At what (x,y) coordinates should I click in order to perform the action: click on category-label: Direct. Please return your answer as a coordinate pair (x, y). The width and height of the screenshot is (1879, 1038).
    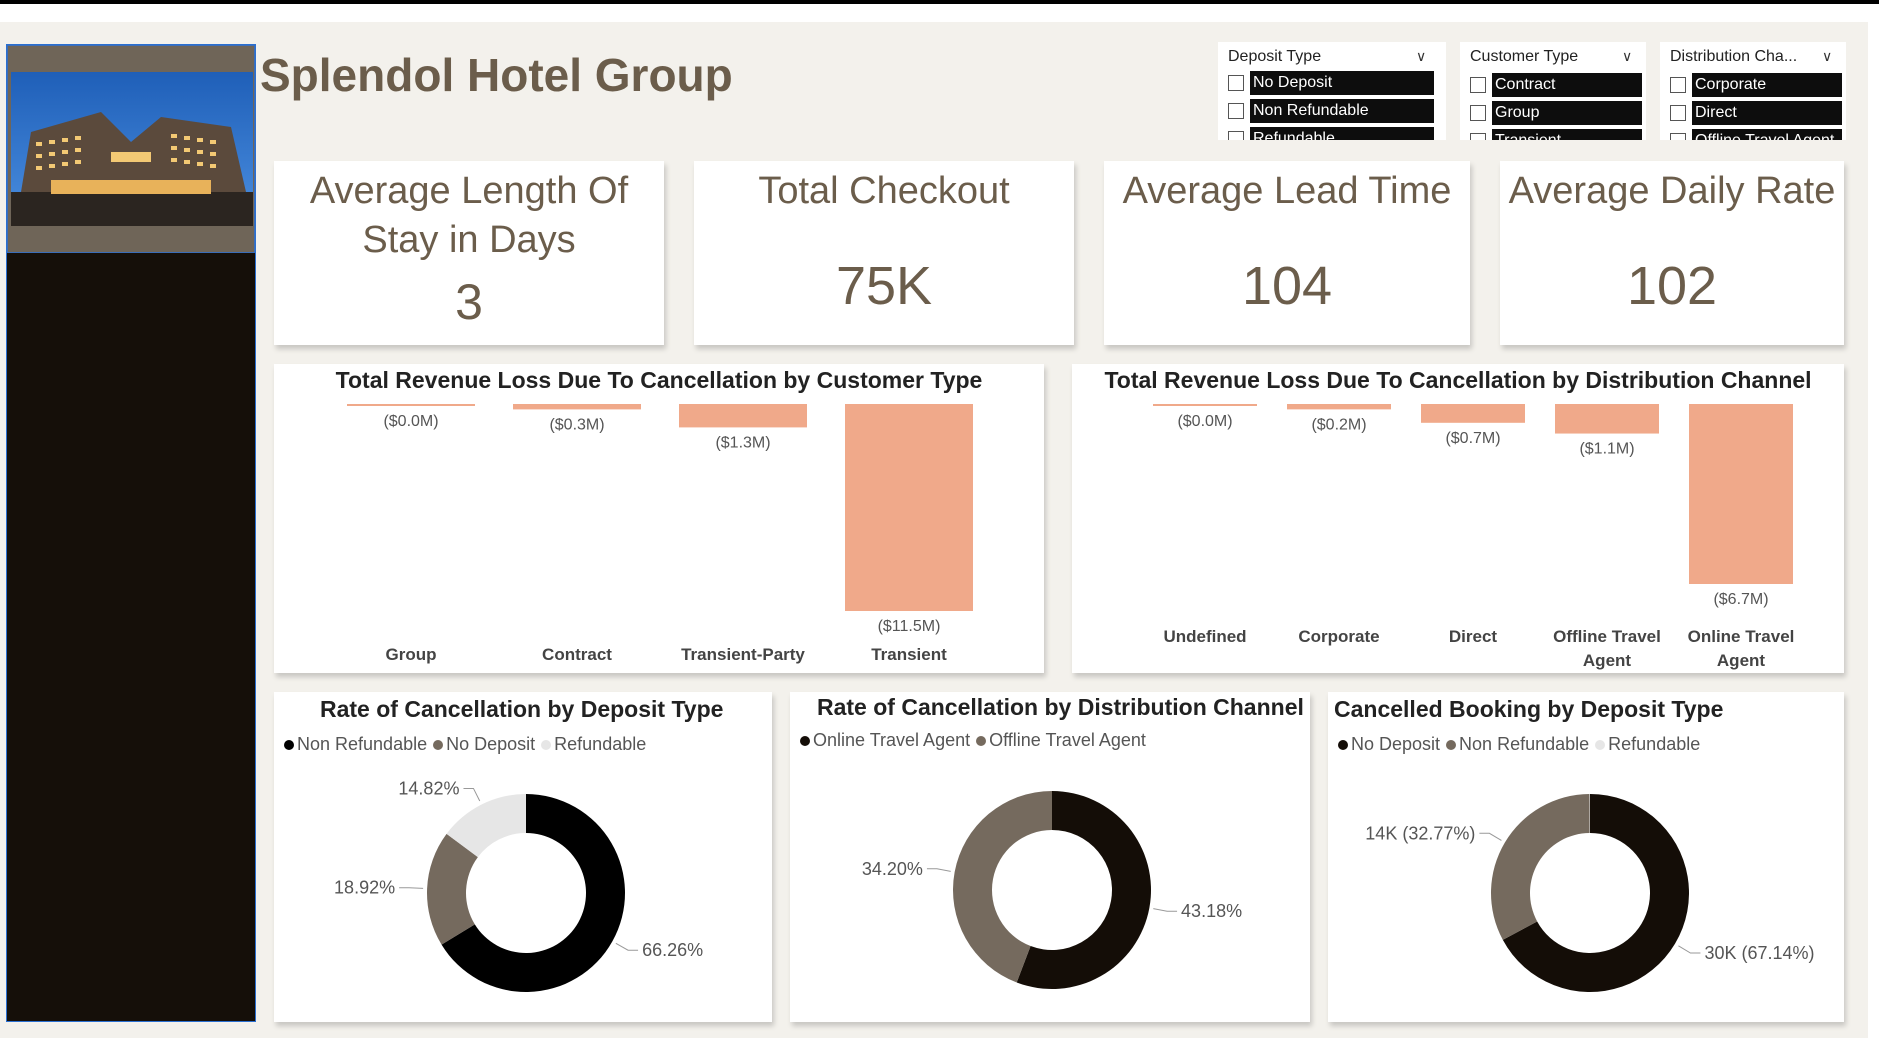
    Looking at the image, I should click on (1473, 636).